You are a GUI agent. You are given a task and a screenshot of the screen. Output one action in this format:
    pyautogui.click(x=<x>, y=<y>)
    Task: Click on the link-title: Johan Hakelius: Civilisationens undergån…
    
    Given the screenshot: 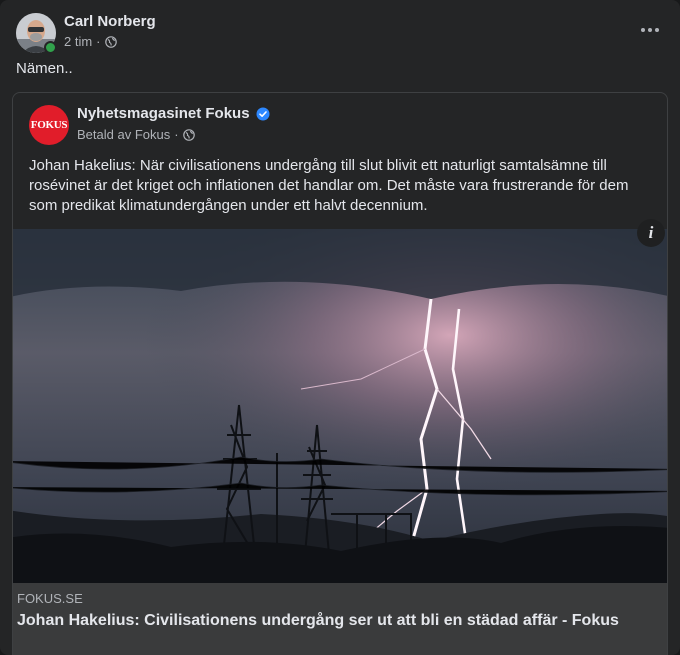 What is the action you would take?
    pyautogui.click(x=337, y=621)
    